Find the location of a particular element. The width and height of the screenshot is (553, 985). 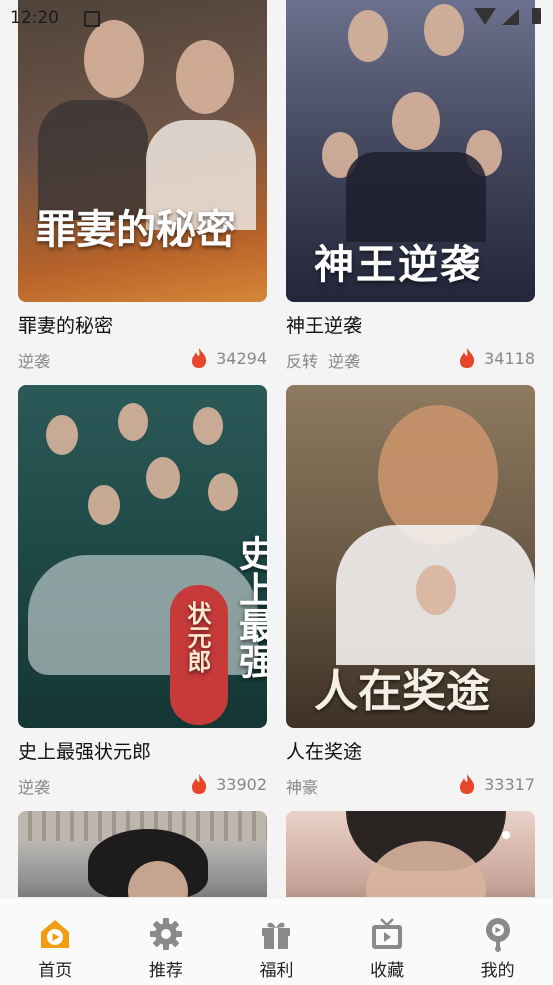

tab-profile: 我的 is located at coordinates (497, 941).